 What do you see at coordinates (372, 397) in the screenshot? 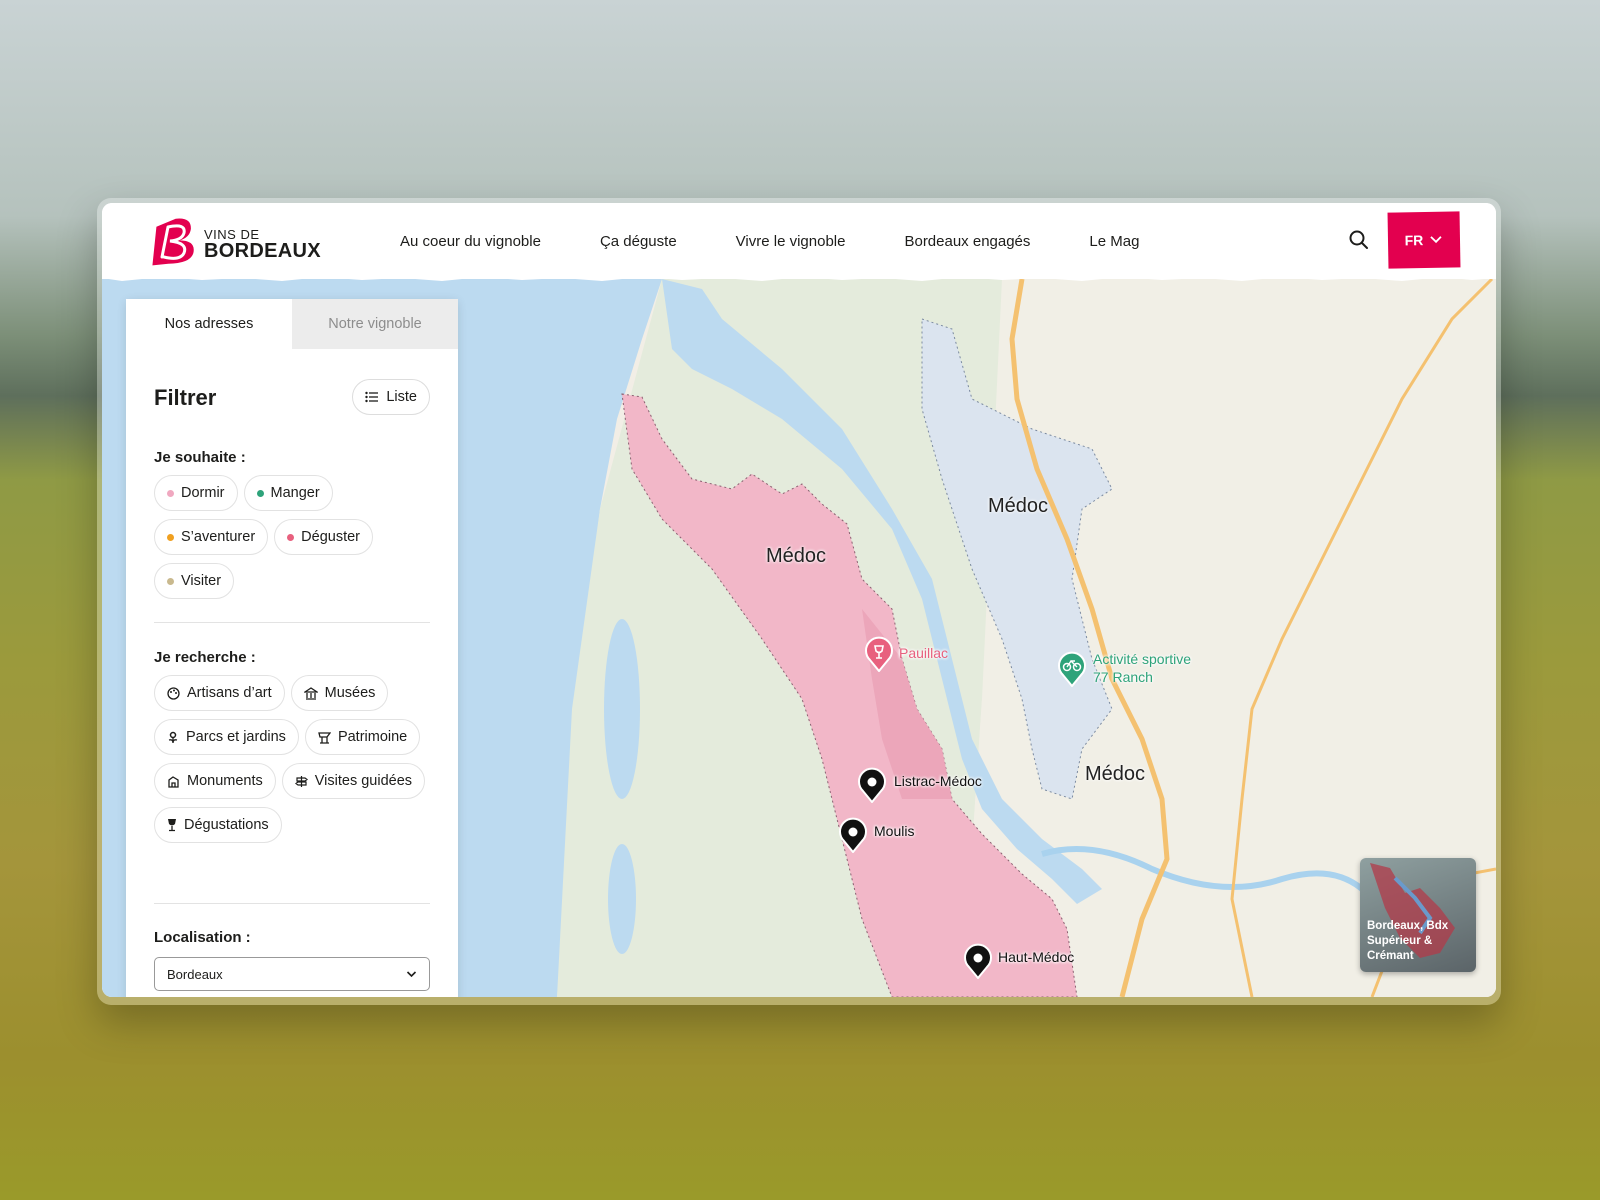
I see `list-icon` at bounding box center [372, 397].